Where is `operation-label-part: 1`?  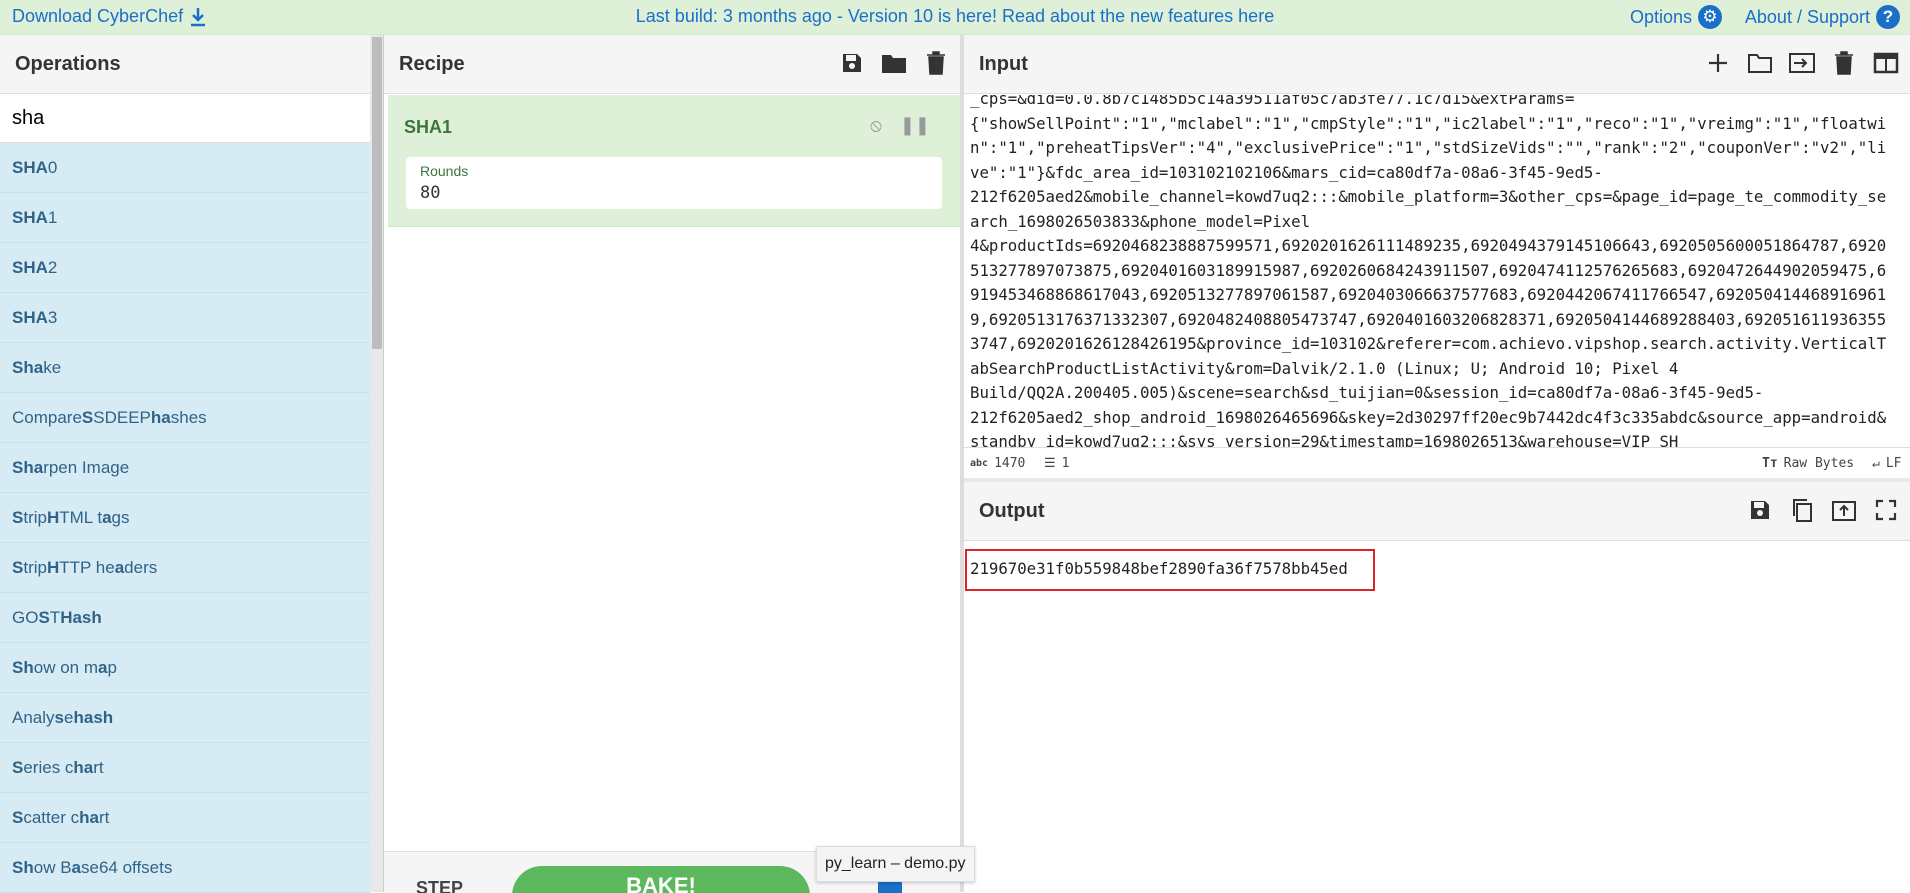 operation-label-part: 1 is located at coordinates (52, 218).